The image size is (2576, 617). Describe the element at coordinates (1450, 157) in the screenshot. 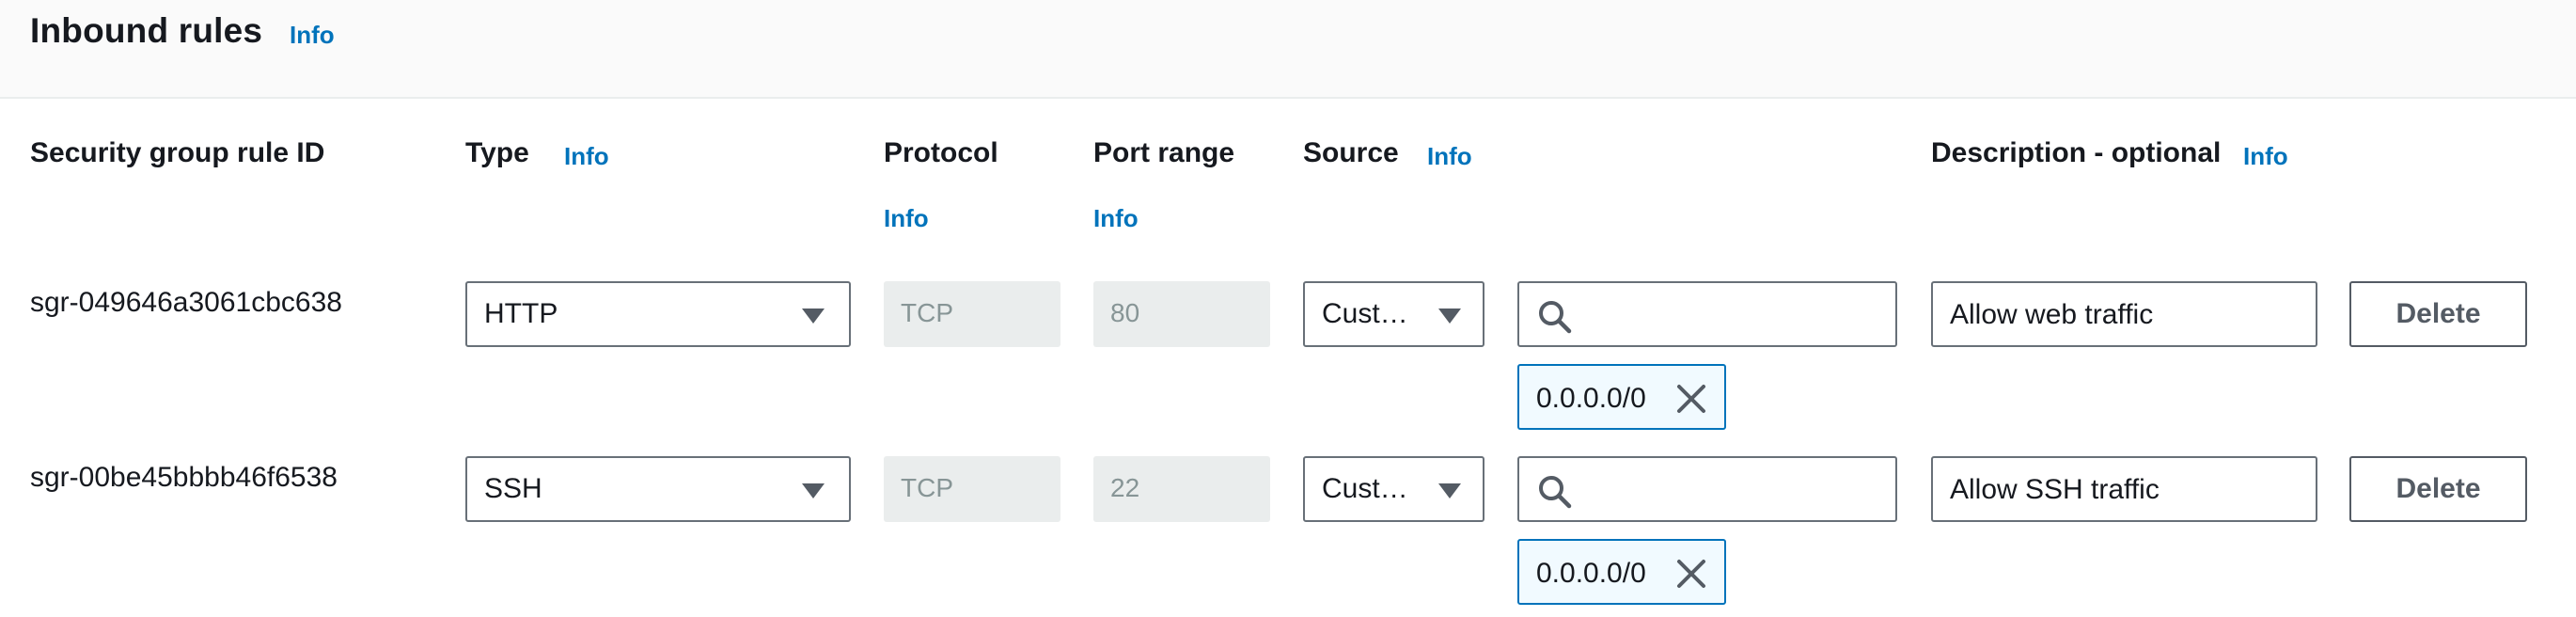

I see `source-info-link: Info` at that location.